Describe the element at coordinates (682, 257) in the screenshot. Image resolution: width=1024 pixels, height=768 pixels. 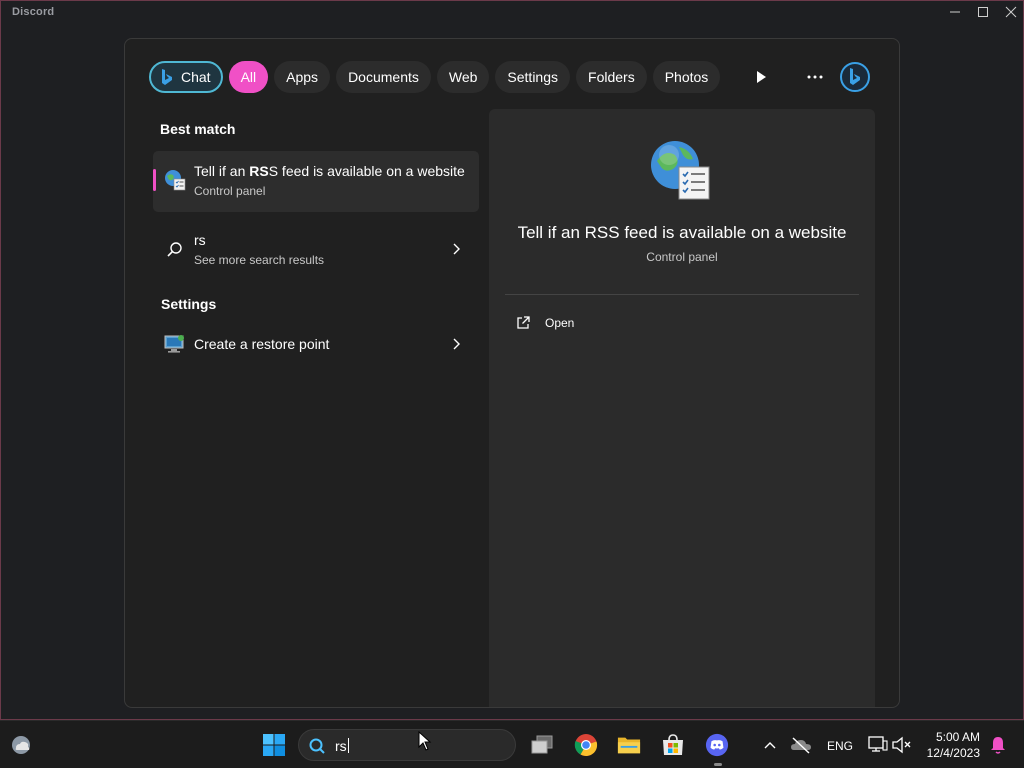
I see `detail-subtitle: Control panel` at that location.